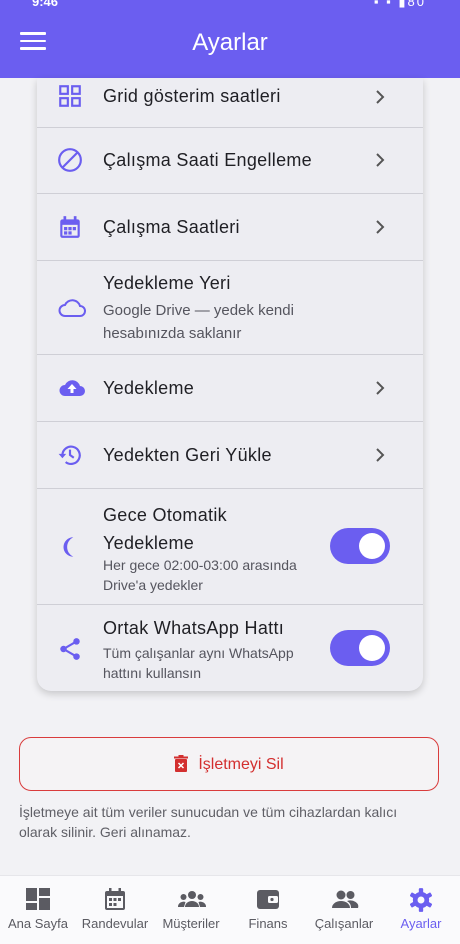 This screenshot has width=460, height=944. Describe the element at coordinates (345, 899) in the screenshot. I see `people-icon` at that location.